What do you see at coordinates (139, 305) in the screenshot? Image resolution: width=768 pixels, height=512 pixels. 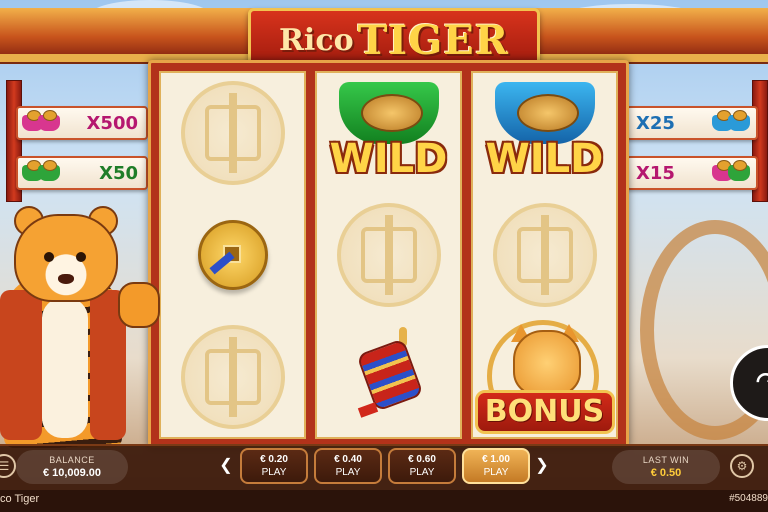 I see `tiger-fist` at bounding box center [139, 305].